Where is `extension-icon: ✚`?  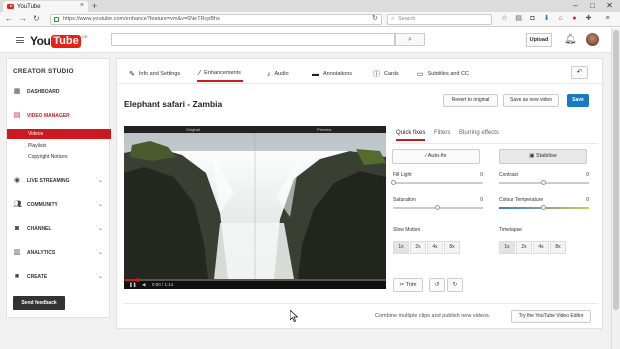
extension-icon: ✚ is located at coordinates (588, 19).